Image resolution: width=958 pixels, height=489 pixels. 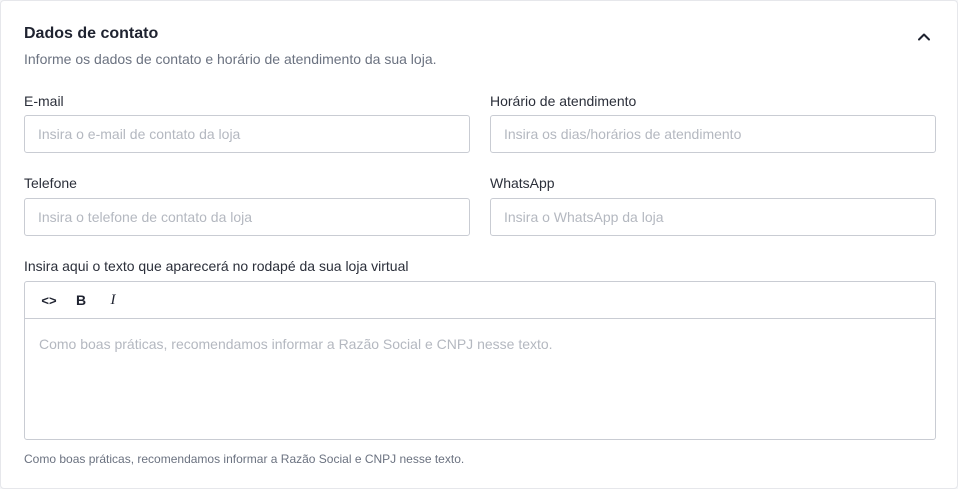 I want to click on email-field, so click(x=247, y=134).